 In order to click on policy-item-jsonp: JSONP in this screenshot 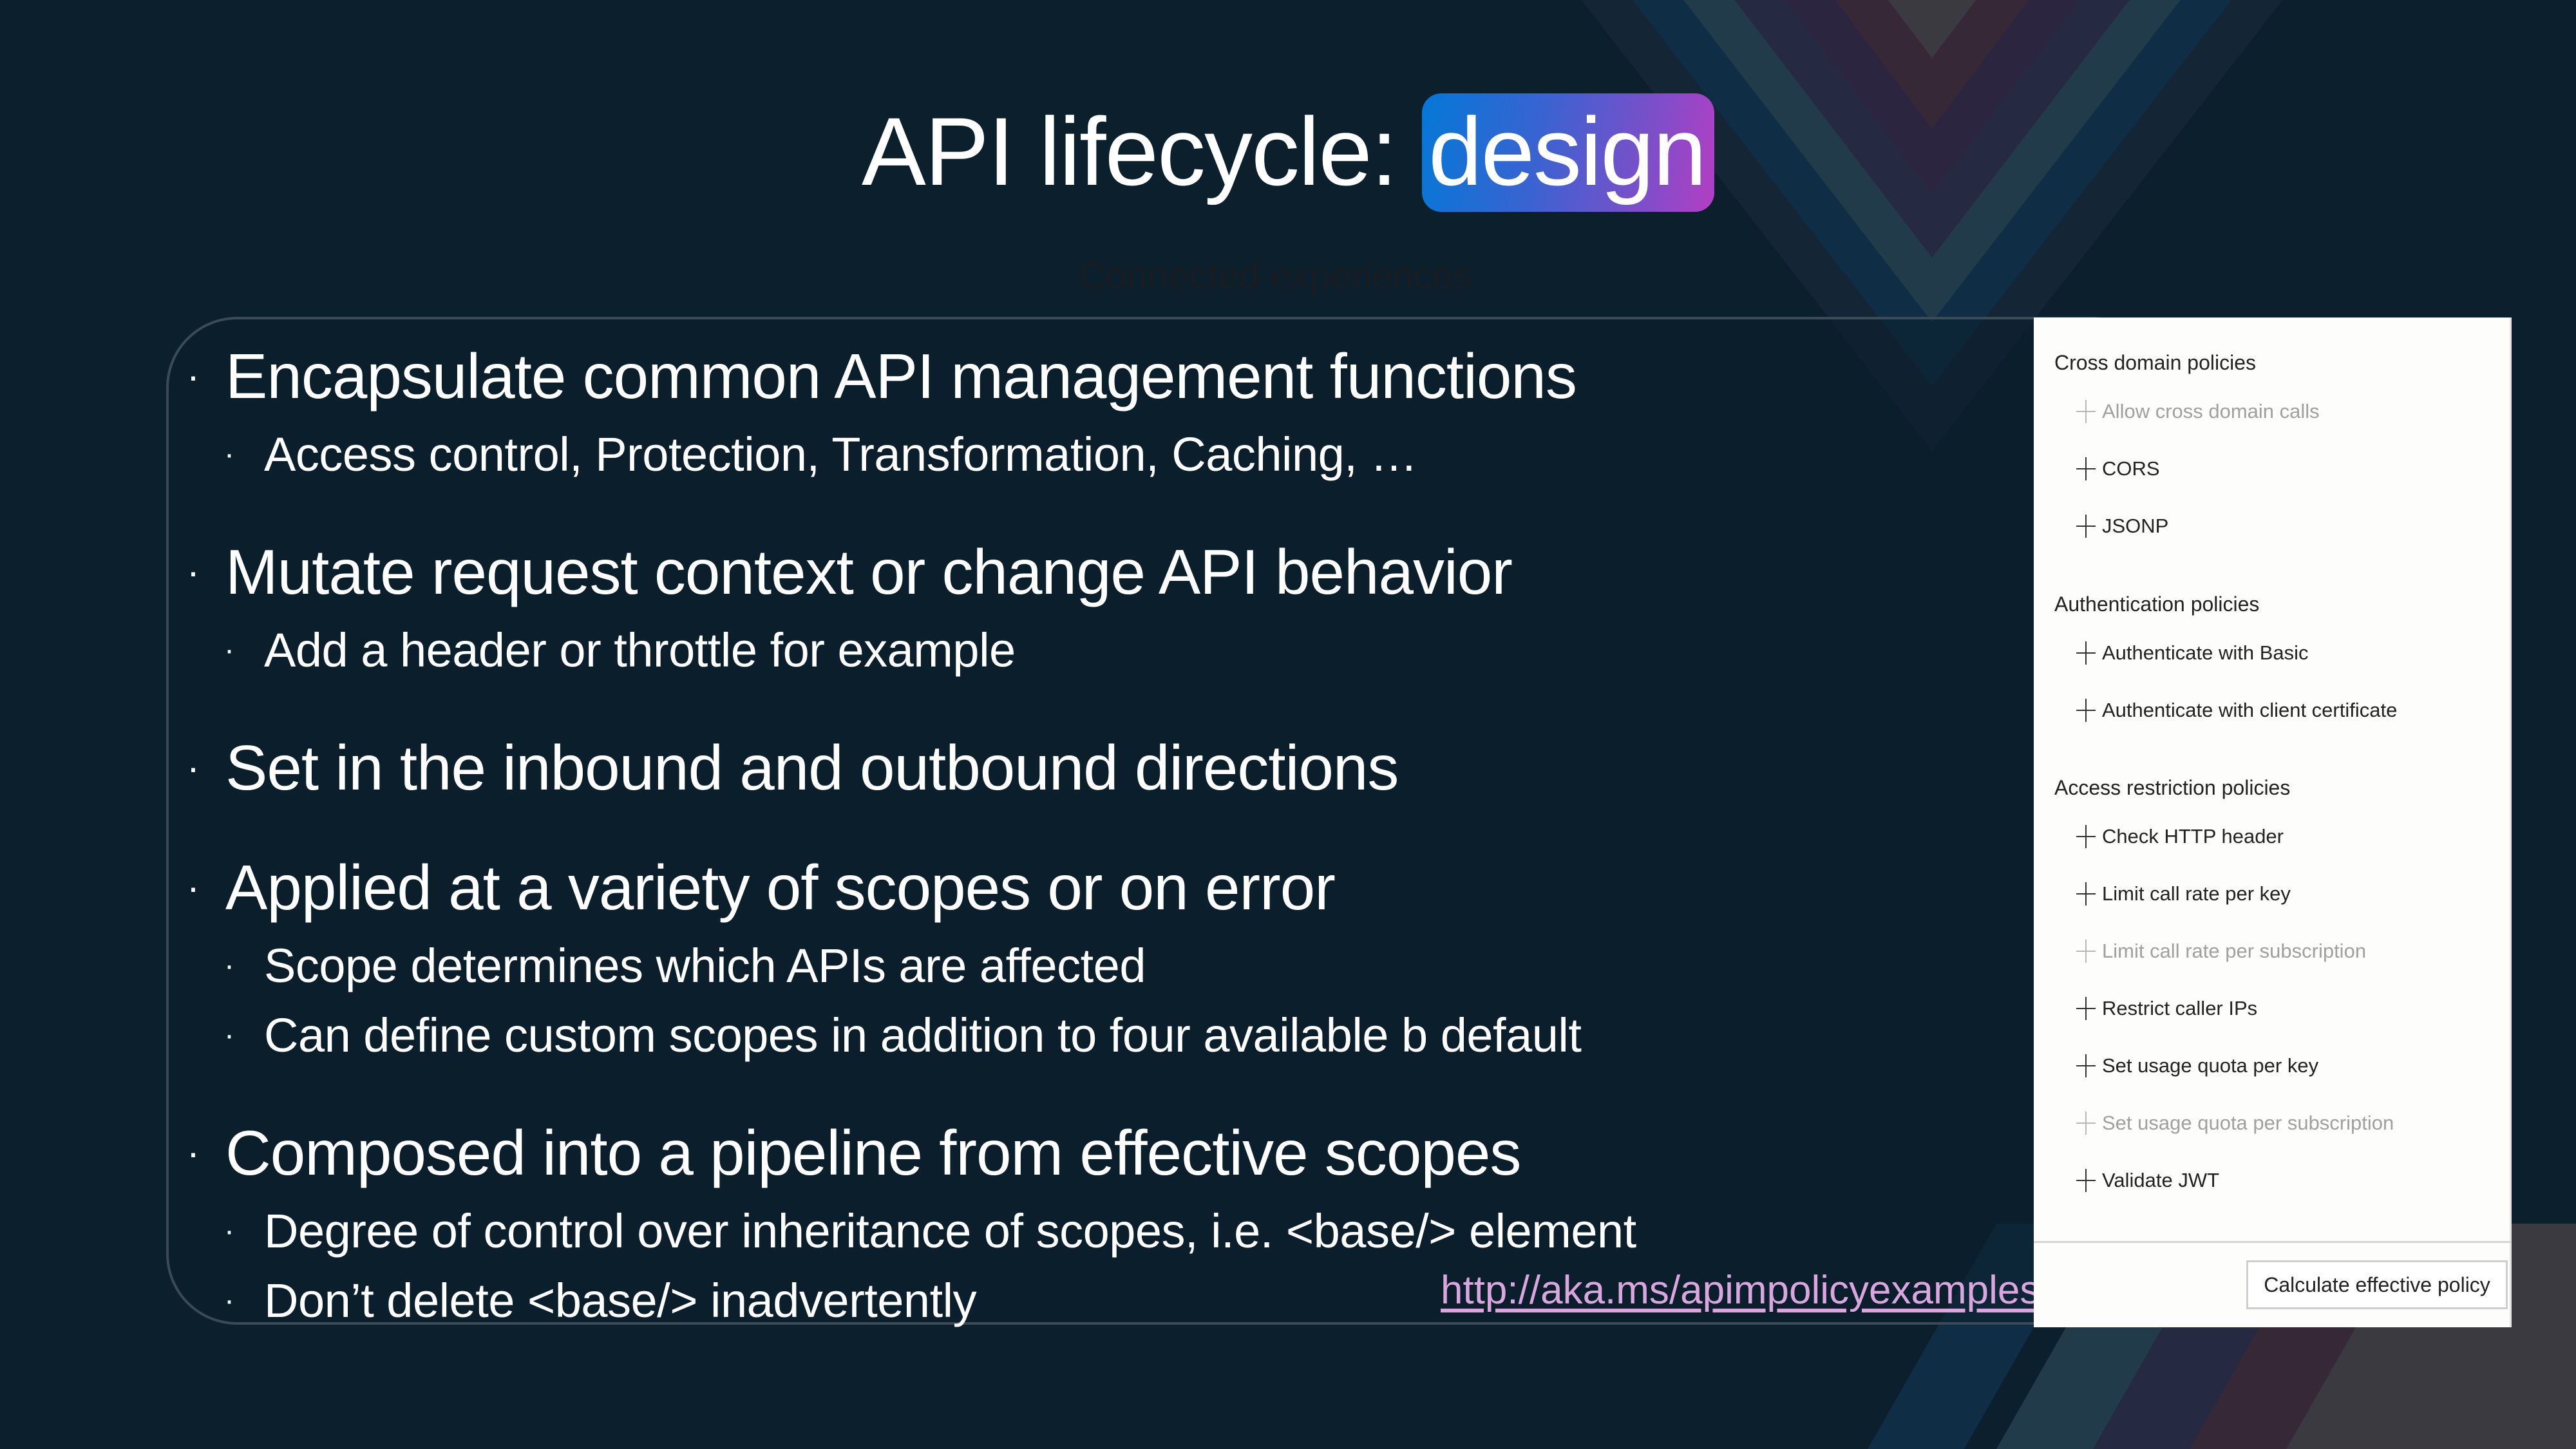, I will do `click(2122, 526)`.